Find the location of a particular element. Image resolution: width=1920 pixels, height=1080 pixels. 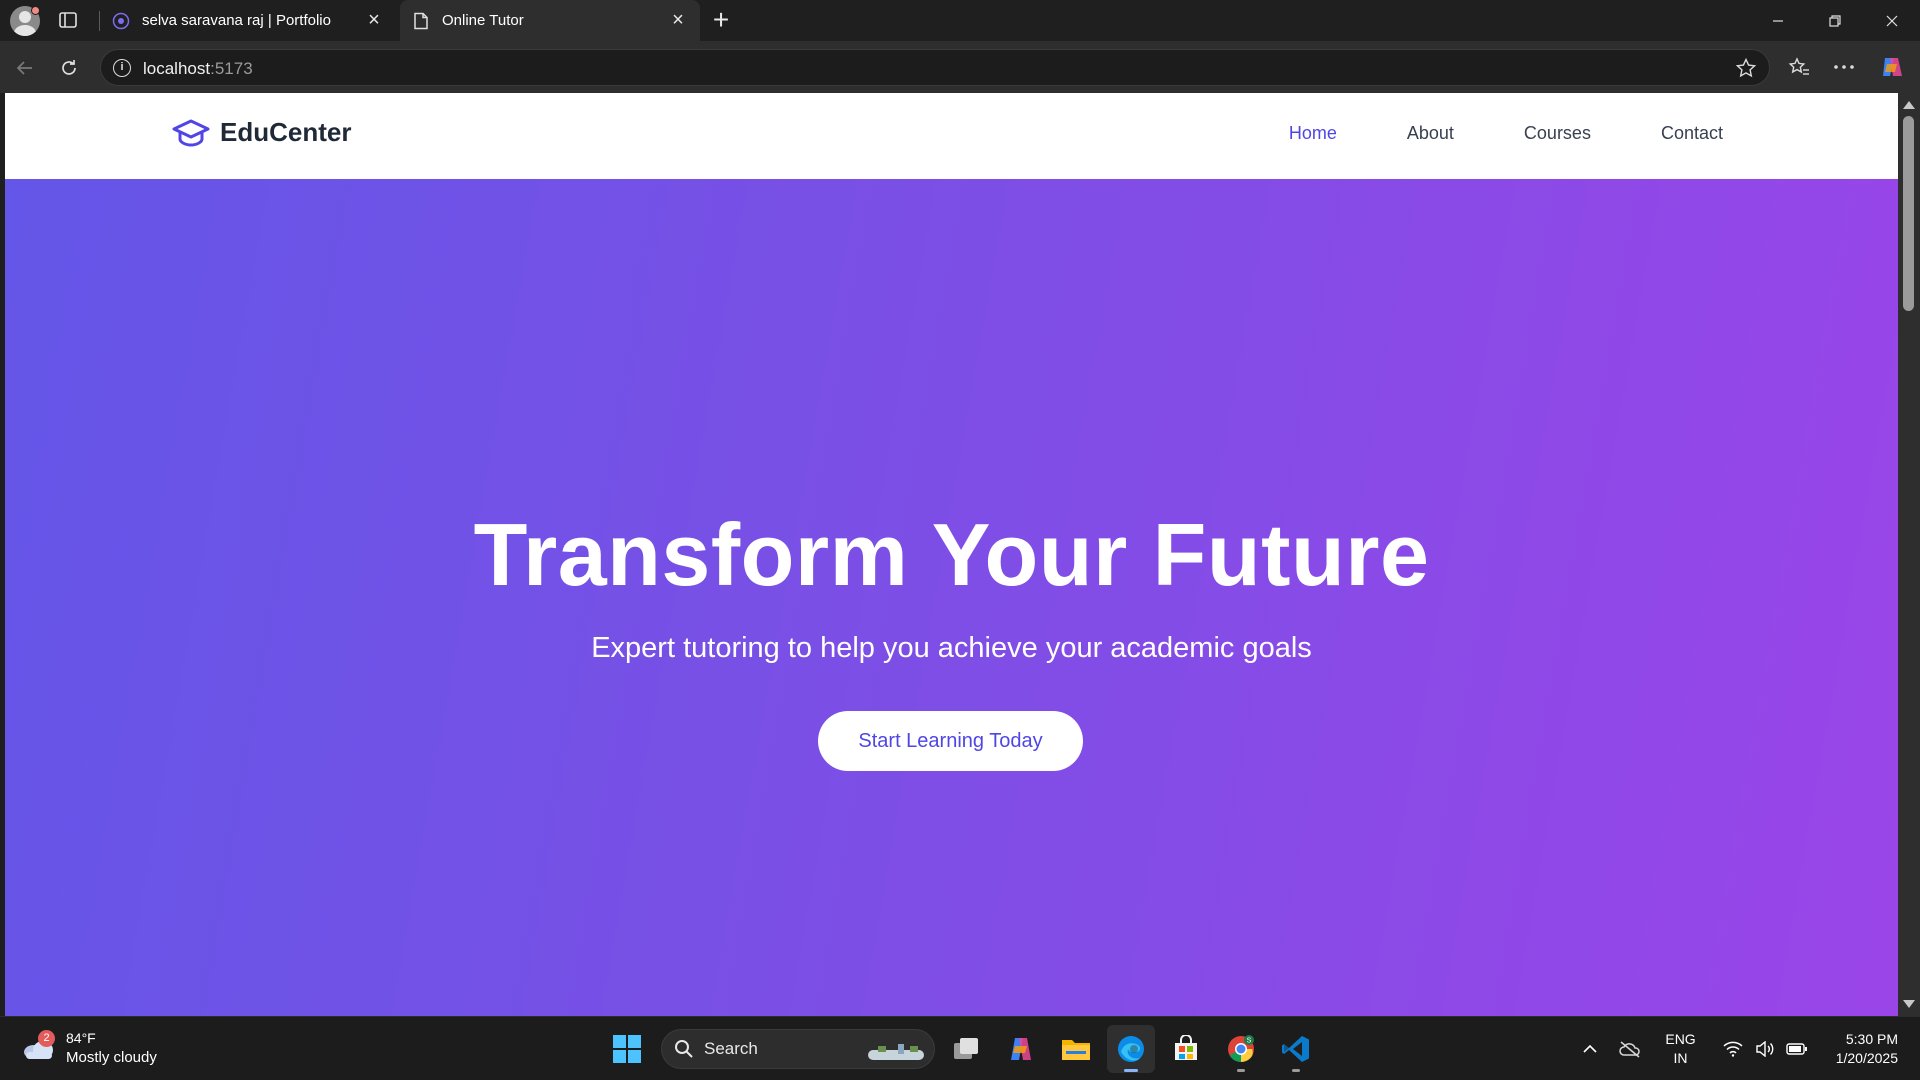

file-explorer-icon is located at coordinates (1076, 1049).